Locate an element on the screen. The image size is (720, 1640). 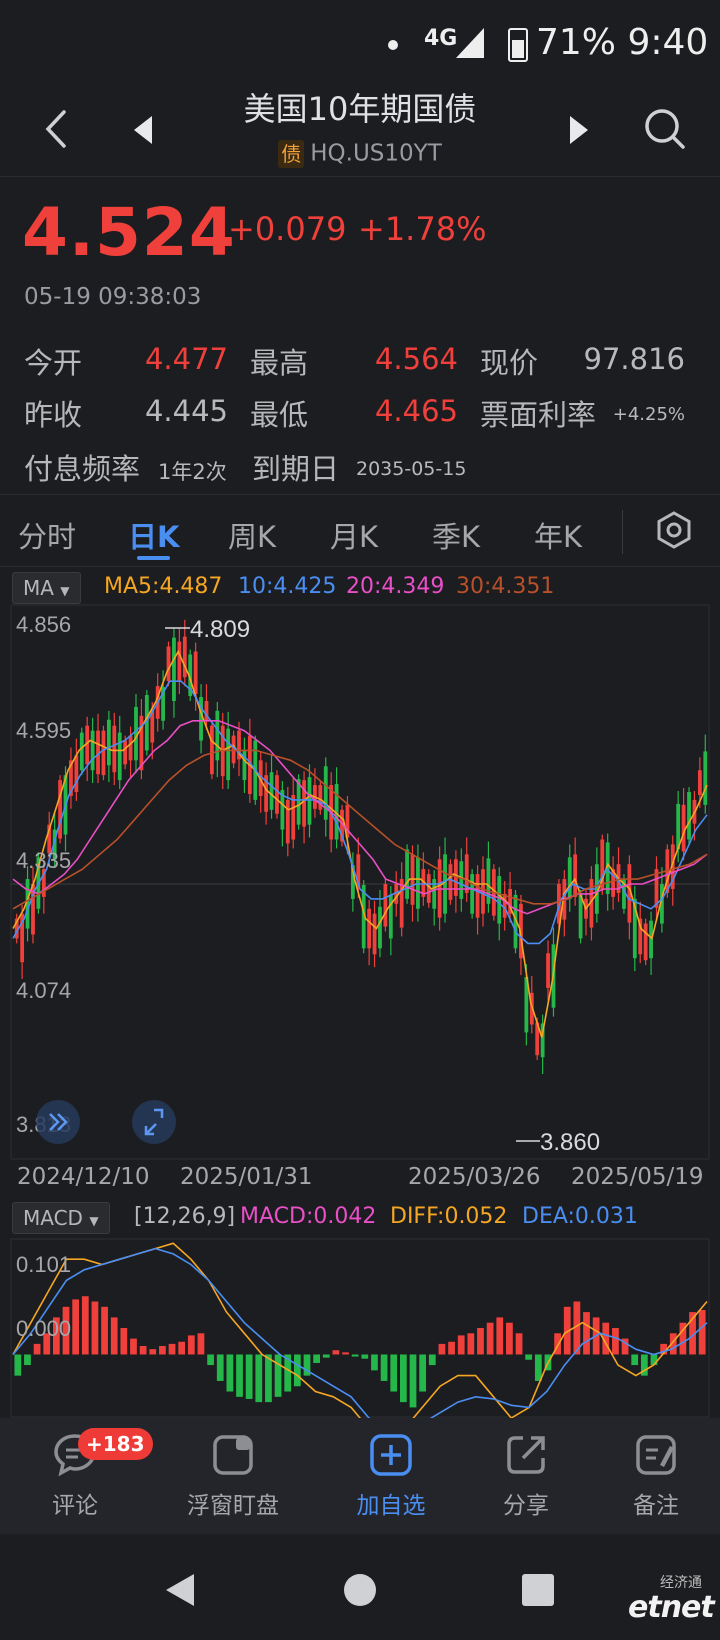
min-annotation: 3.860 is located at coordinates (558, 1142).